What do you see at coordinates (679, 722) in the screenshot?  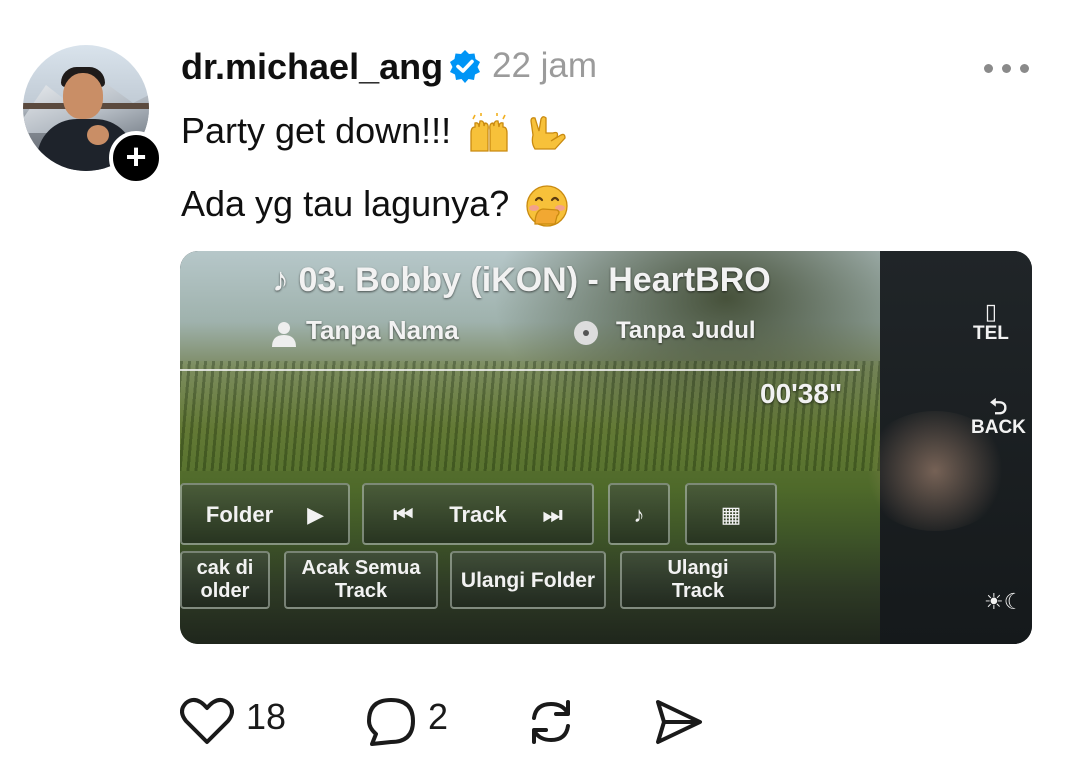 I see `share-send-icon` at bounding box center [679, 722].